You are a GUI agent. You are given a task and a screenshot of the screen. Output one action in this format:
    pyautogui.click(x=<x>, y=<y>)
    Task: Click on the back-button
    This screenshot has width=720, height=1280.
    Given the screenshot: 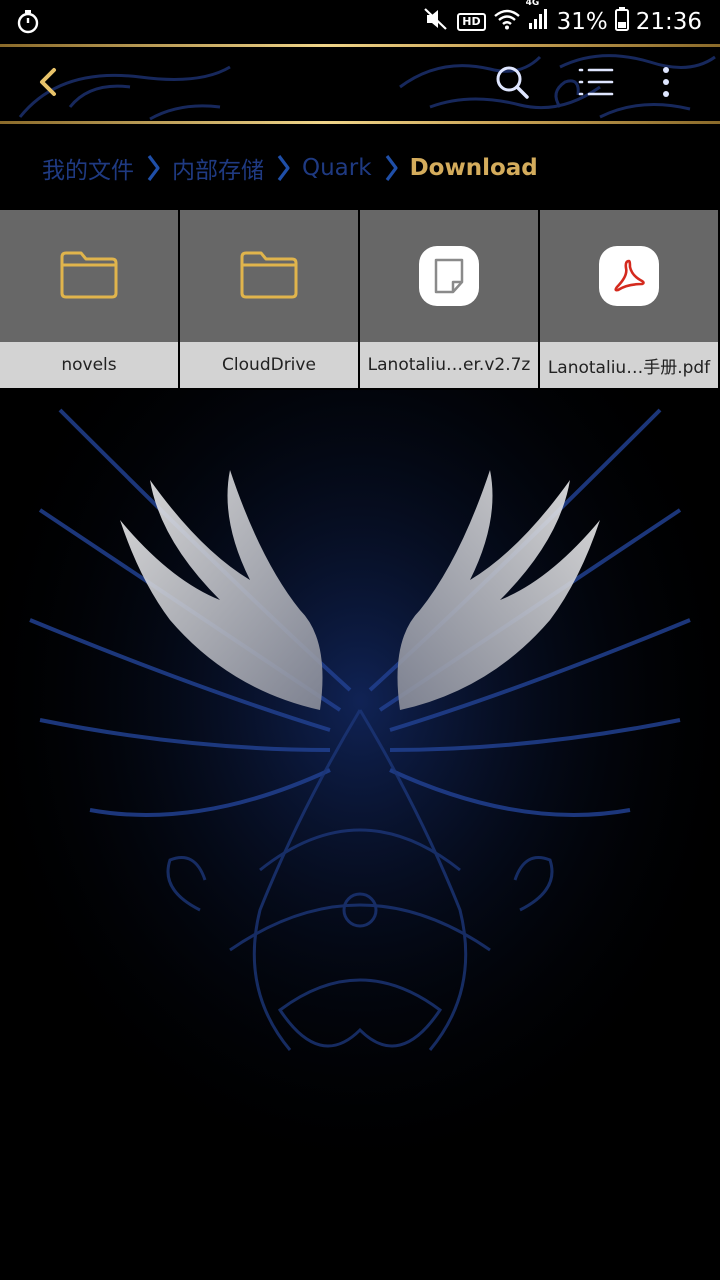 What is the action you would take?
    pyautogui.click(x=48, y=84)
    